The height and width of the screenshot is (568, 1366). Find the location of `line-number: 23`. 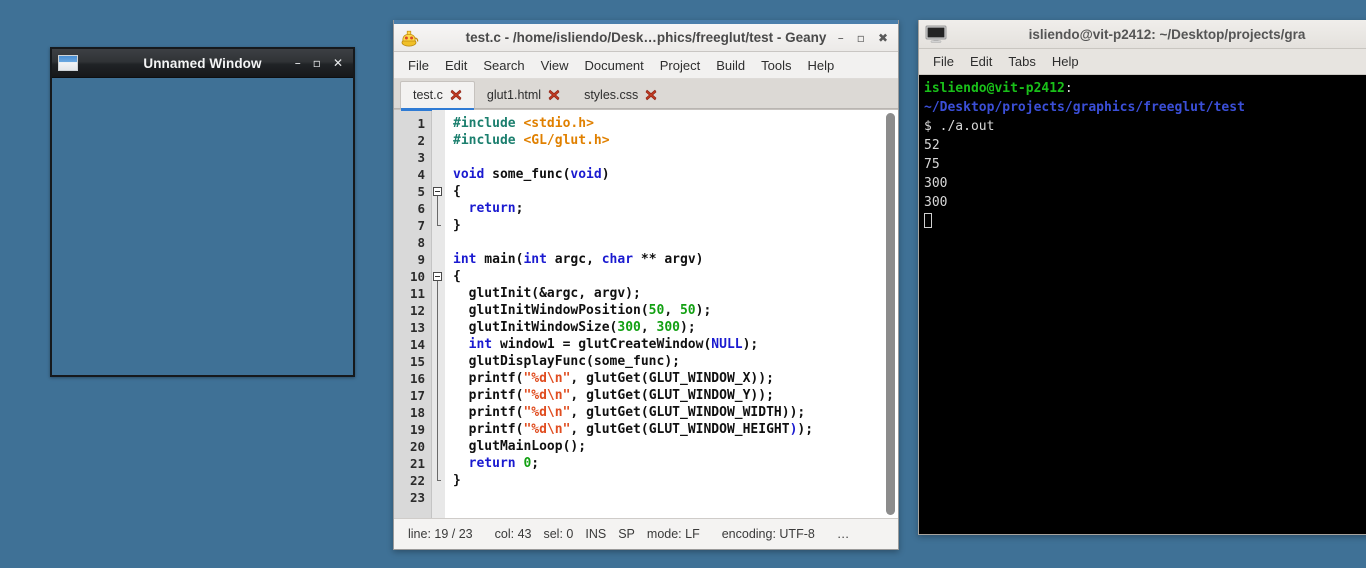

line-number: 23 is located at coordinates (417, 497).